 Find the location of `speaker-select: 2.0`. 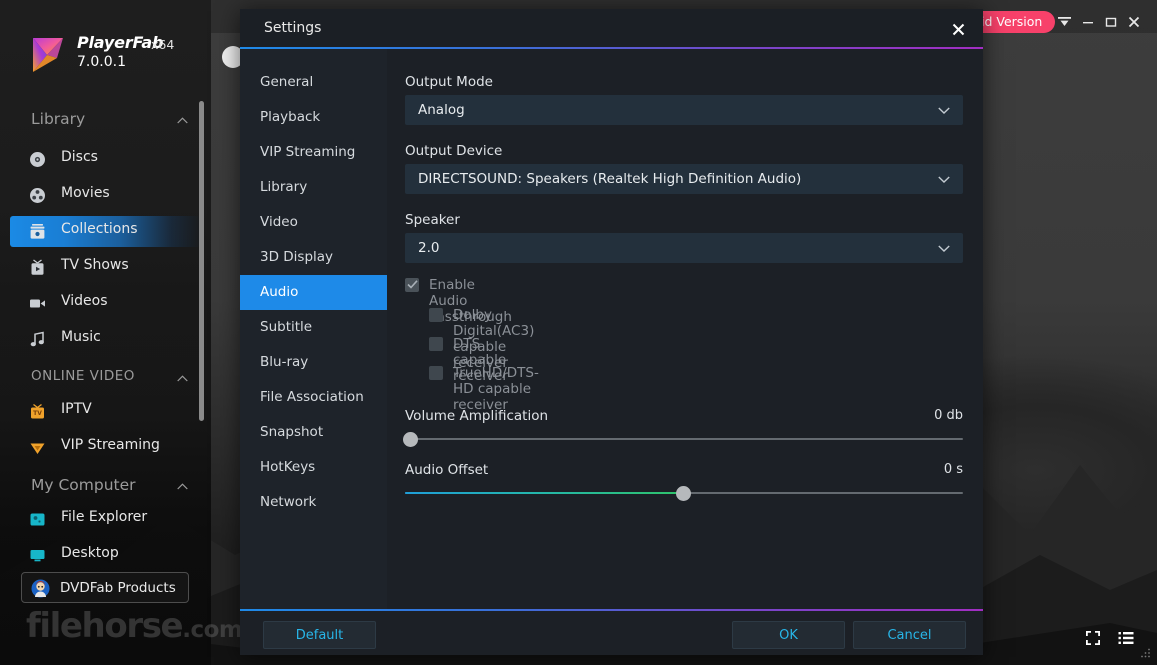

speaker-select: 2.0 is located at coordinates (684, 248).